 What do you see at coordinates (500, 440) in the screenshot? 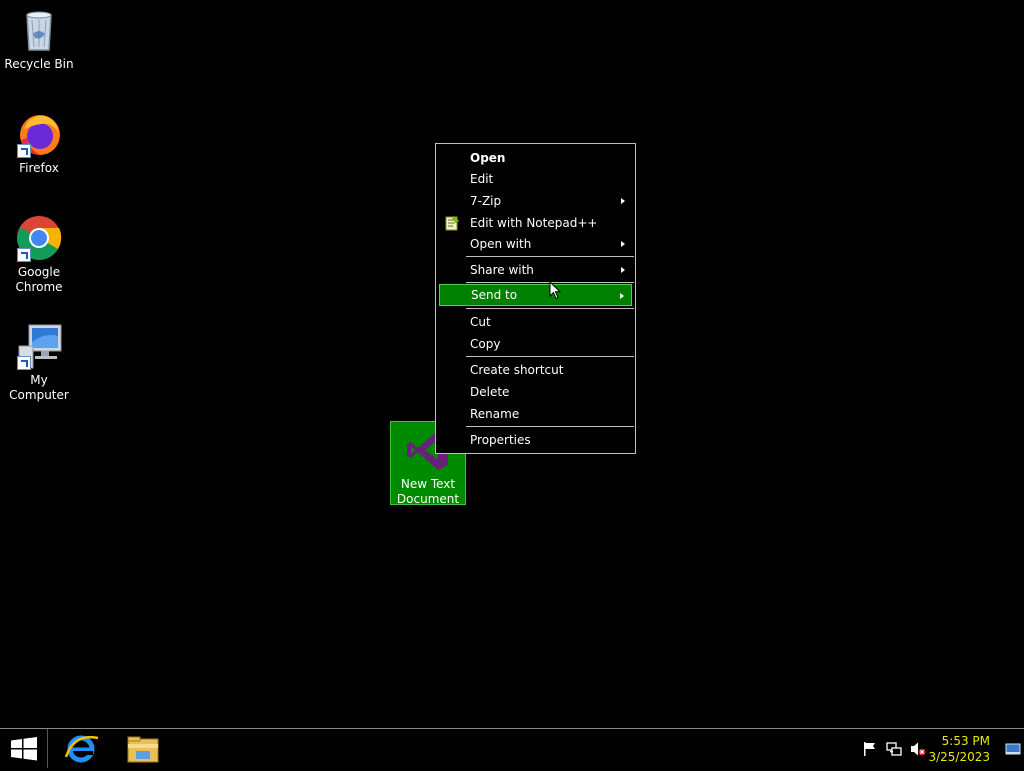
I see `menu-item-label: Properties` at bounding box center [500, 440].